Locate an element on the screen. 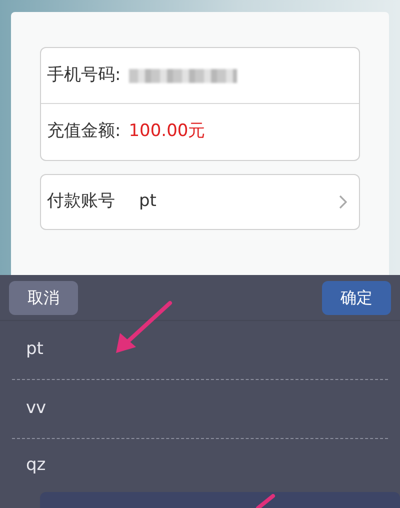 The image size is (400, 508). picker-option: qz is located at coordinates (200, 466).